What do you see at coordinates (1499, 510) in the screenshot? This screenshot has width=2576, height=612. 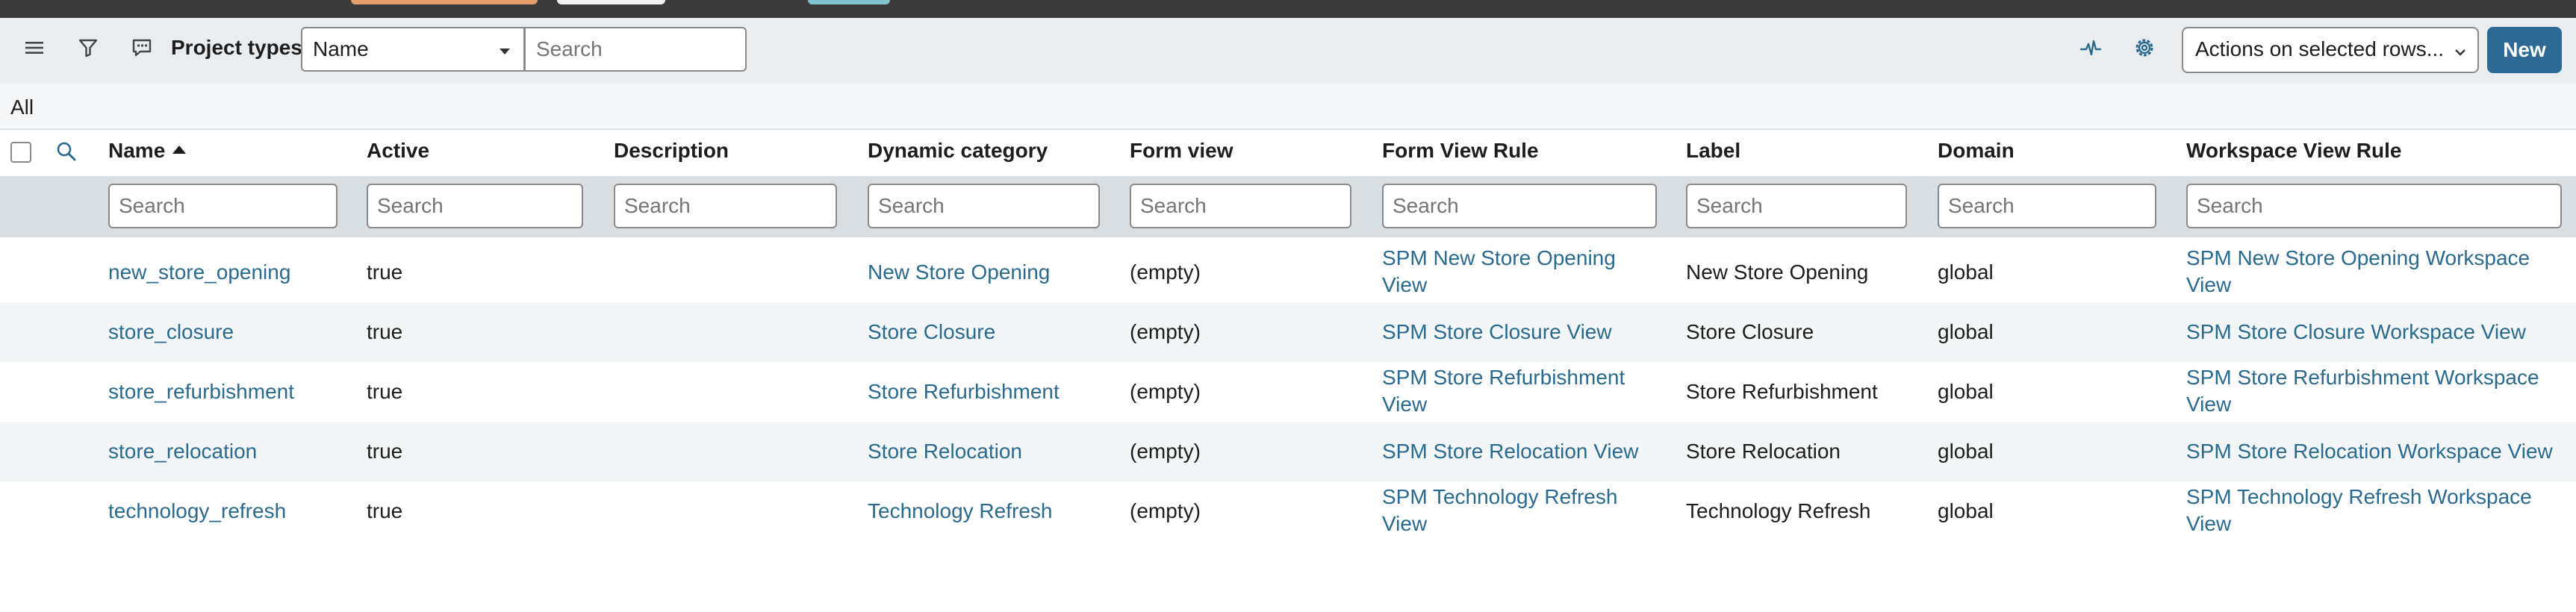 I see `cell-form-view-rule: SPM Technology Refresh View` at bounding box center [1499, 510].